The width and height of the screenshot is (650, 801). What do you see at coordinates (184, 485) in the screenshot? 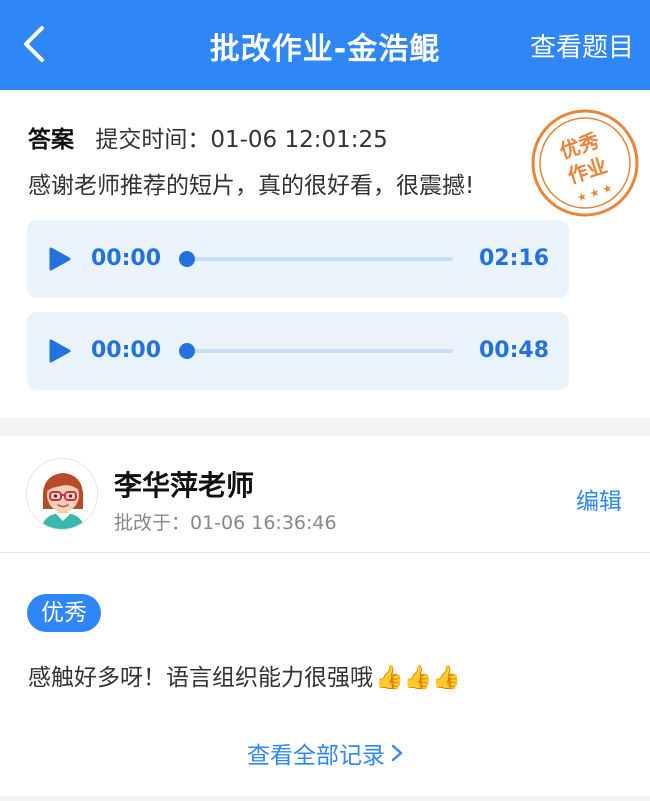
I see `teacher-name: 李华萍老师` at bounding box center [184, 485].